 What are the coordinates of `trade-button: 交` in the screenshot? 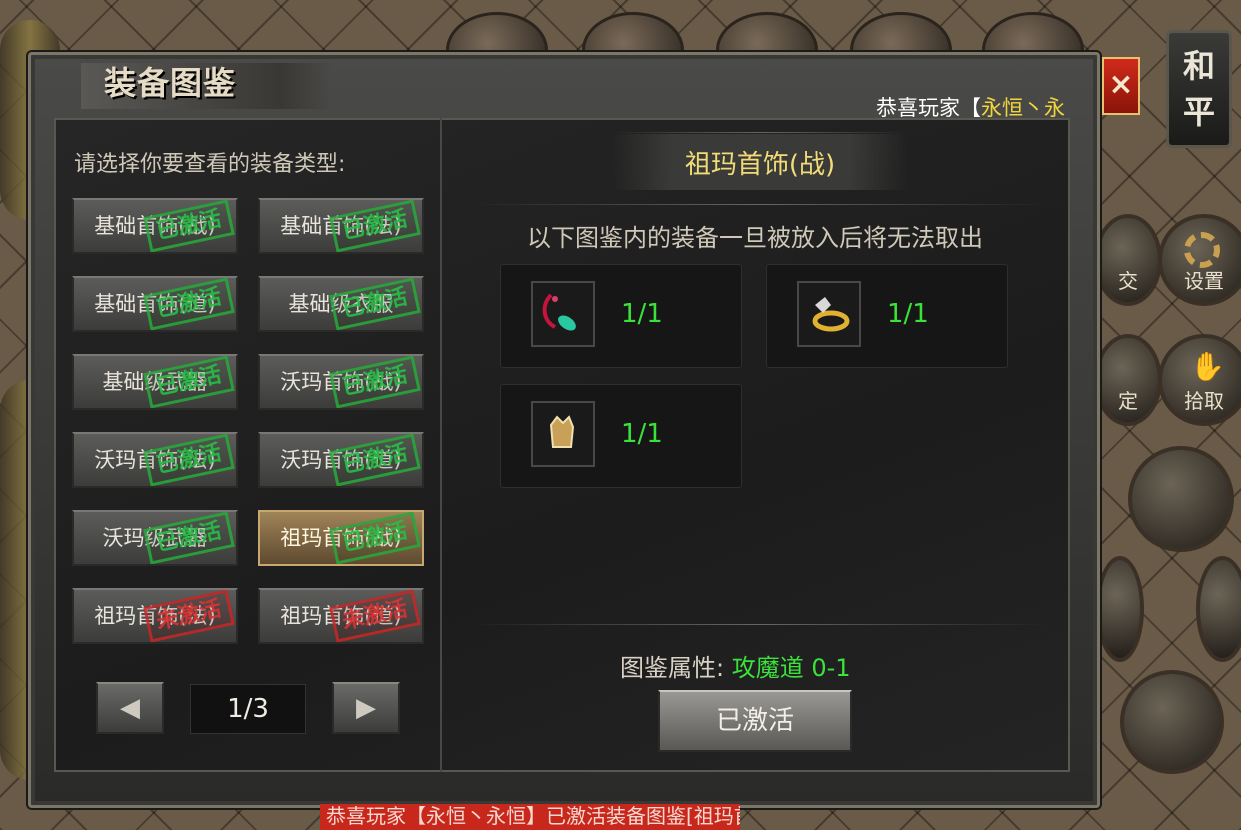 It's located at (1128, 260).